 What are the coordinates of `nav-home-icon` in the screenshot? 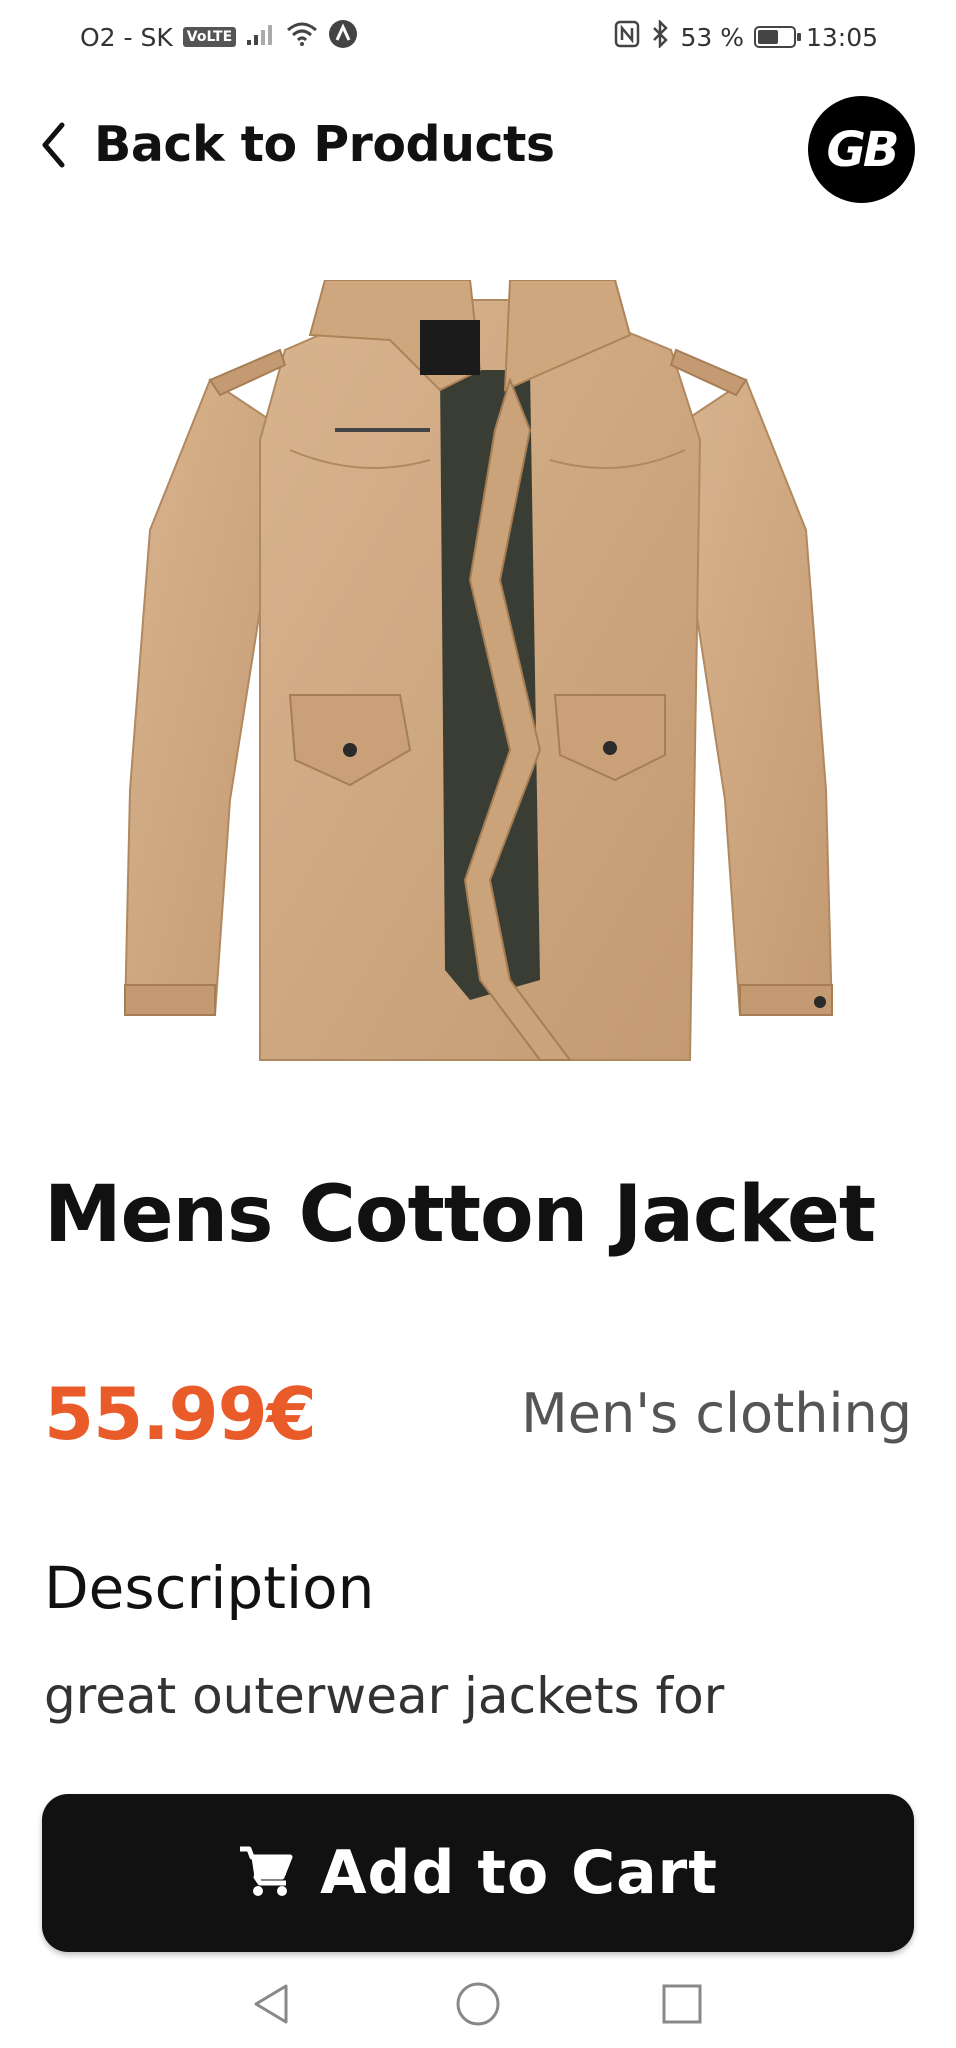 It's located at (478, 2004).